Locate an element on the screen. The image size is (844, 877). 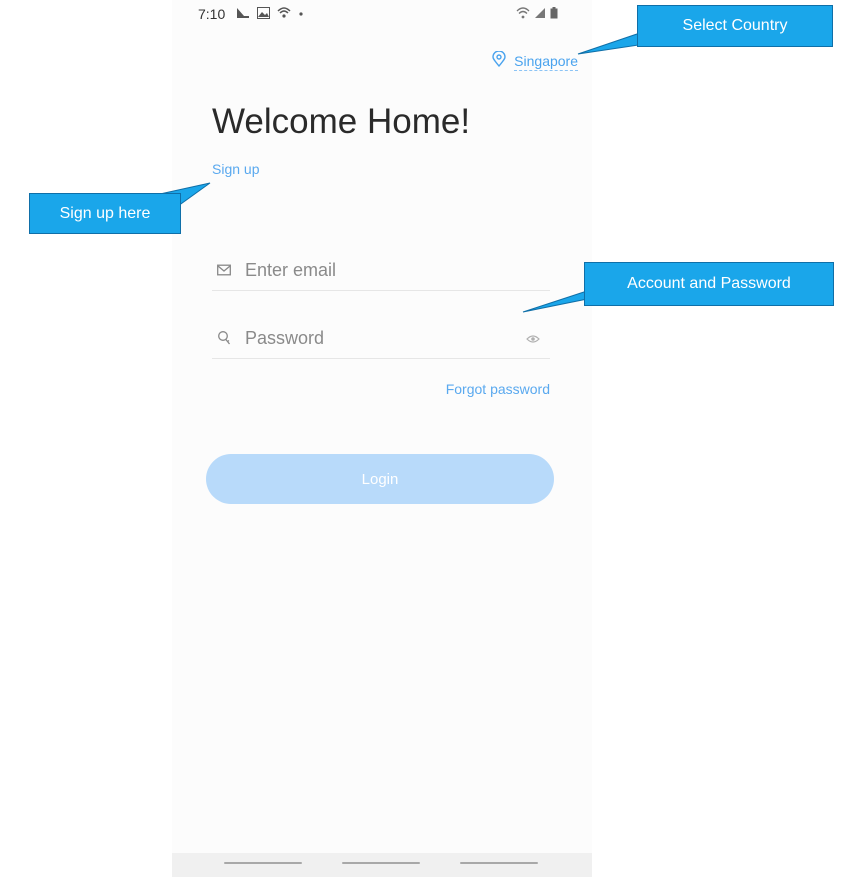
password-input: Password is located at coordinates (284, 338).